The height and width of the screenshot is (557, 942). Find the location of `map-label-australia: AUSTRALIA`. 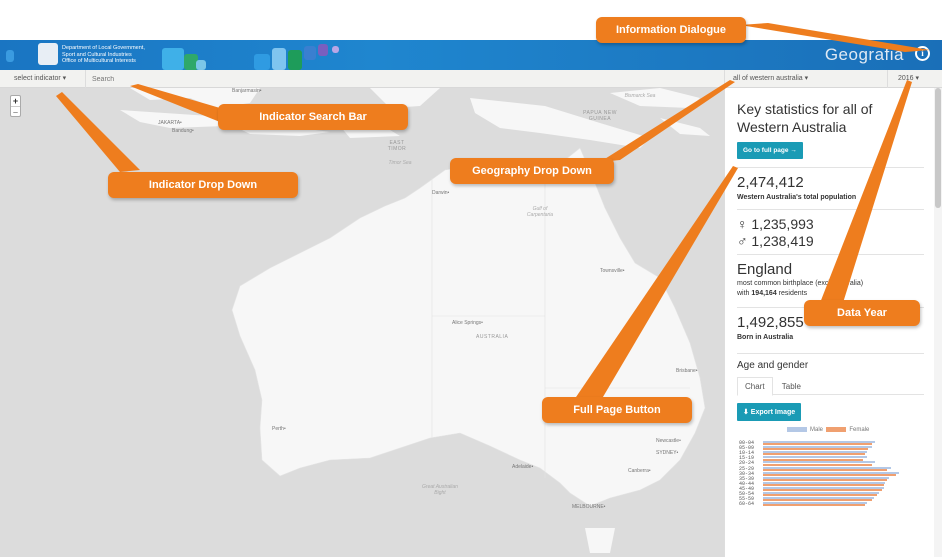

map-label-australia: AUSTRALIA is located at coordinates (492, 337).